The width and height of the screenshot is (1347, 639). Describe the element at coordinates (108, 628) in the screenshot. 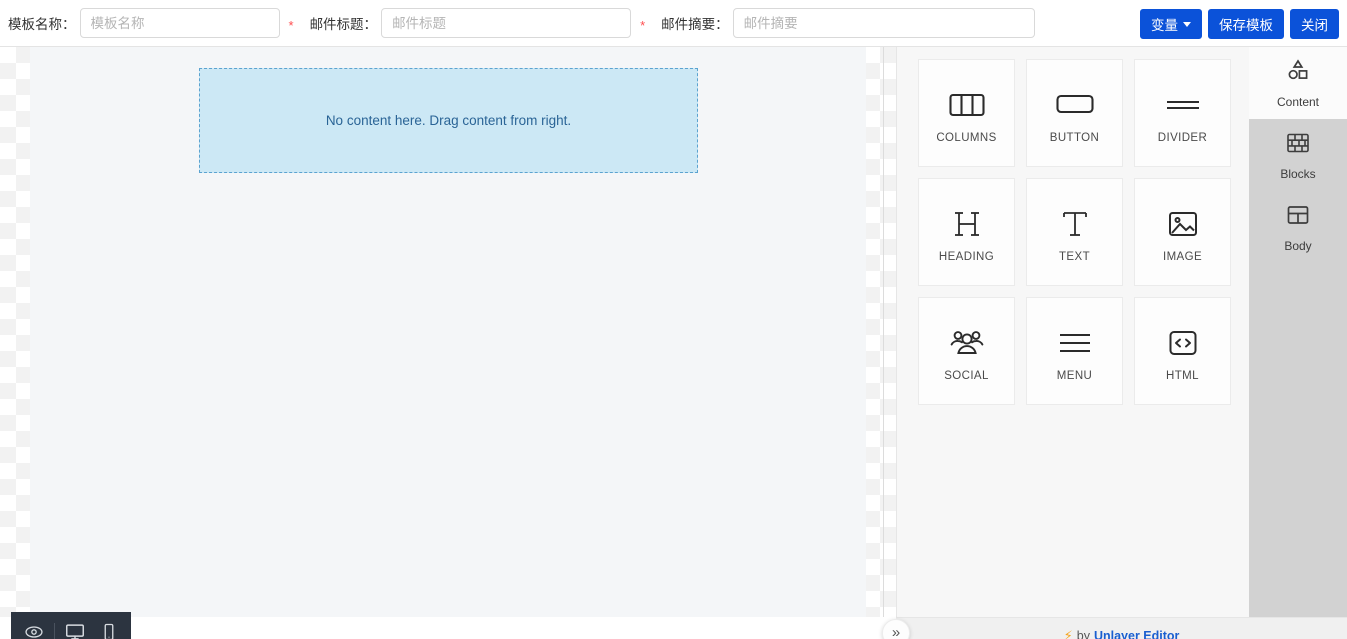

I see `mobile-icon` at that location.